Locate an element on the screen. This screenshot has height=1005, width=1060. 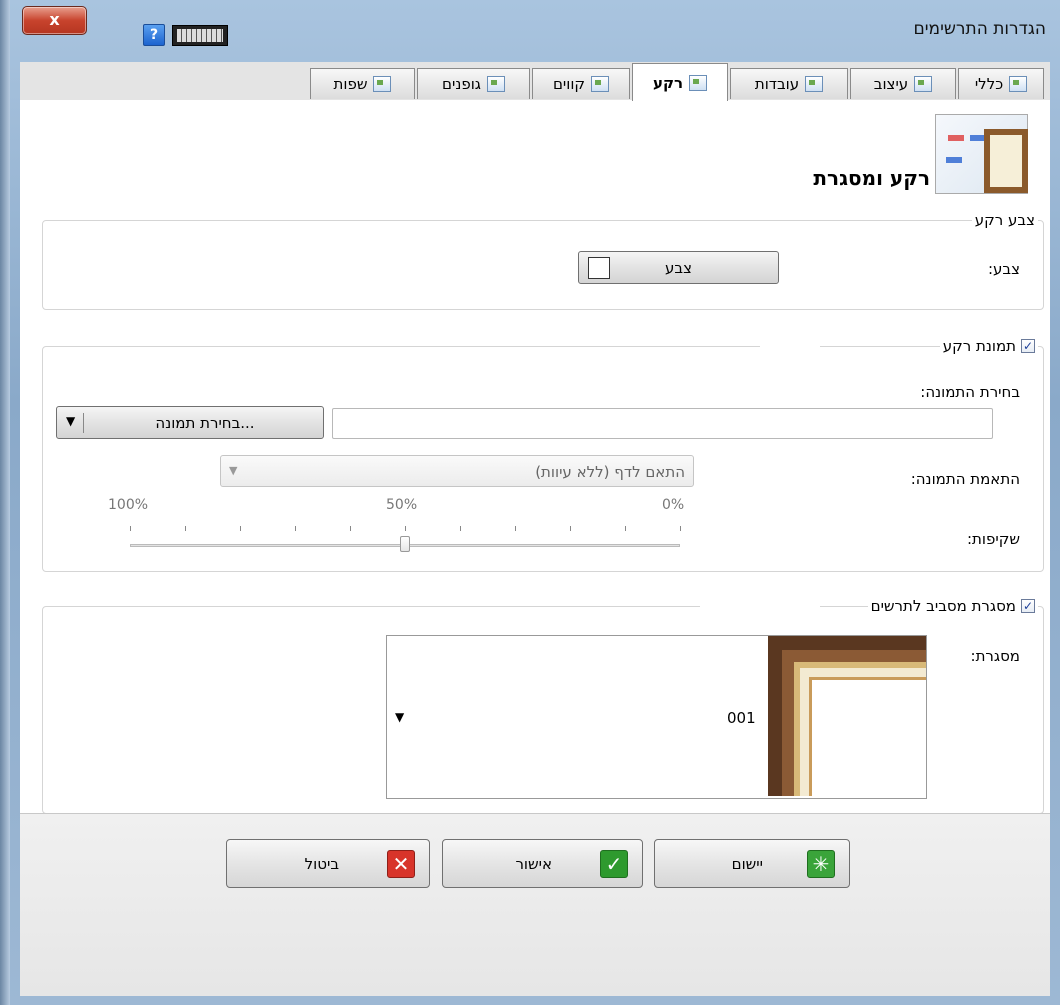
transparency-label: שקיפות: is located at coordinates (993, 539).